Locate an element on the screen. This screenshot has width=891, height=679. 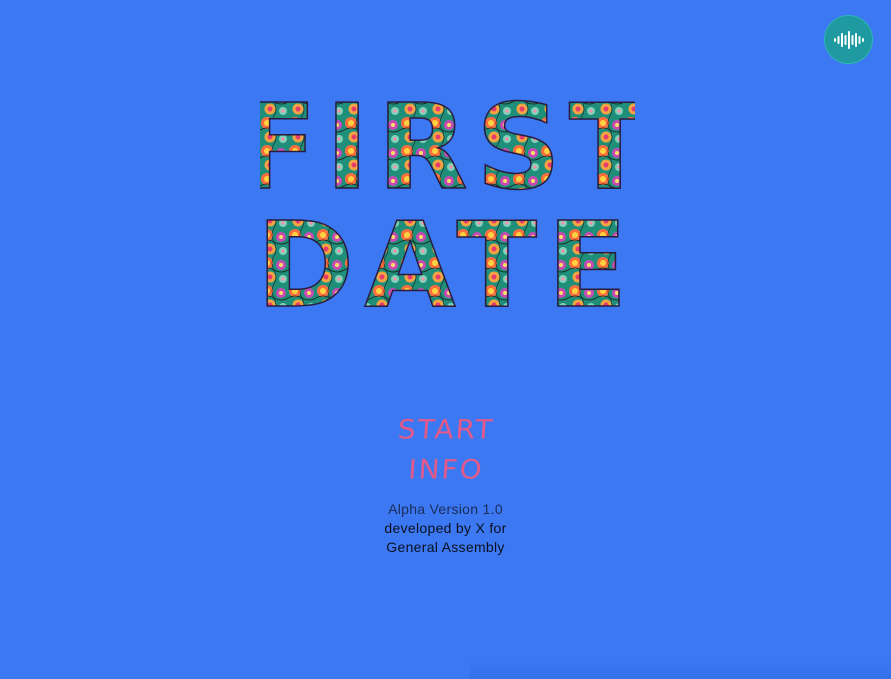
info-button: INFO is located at coordinates (445, 470).